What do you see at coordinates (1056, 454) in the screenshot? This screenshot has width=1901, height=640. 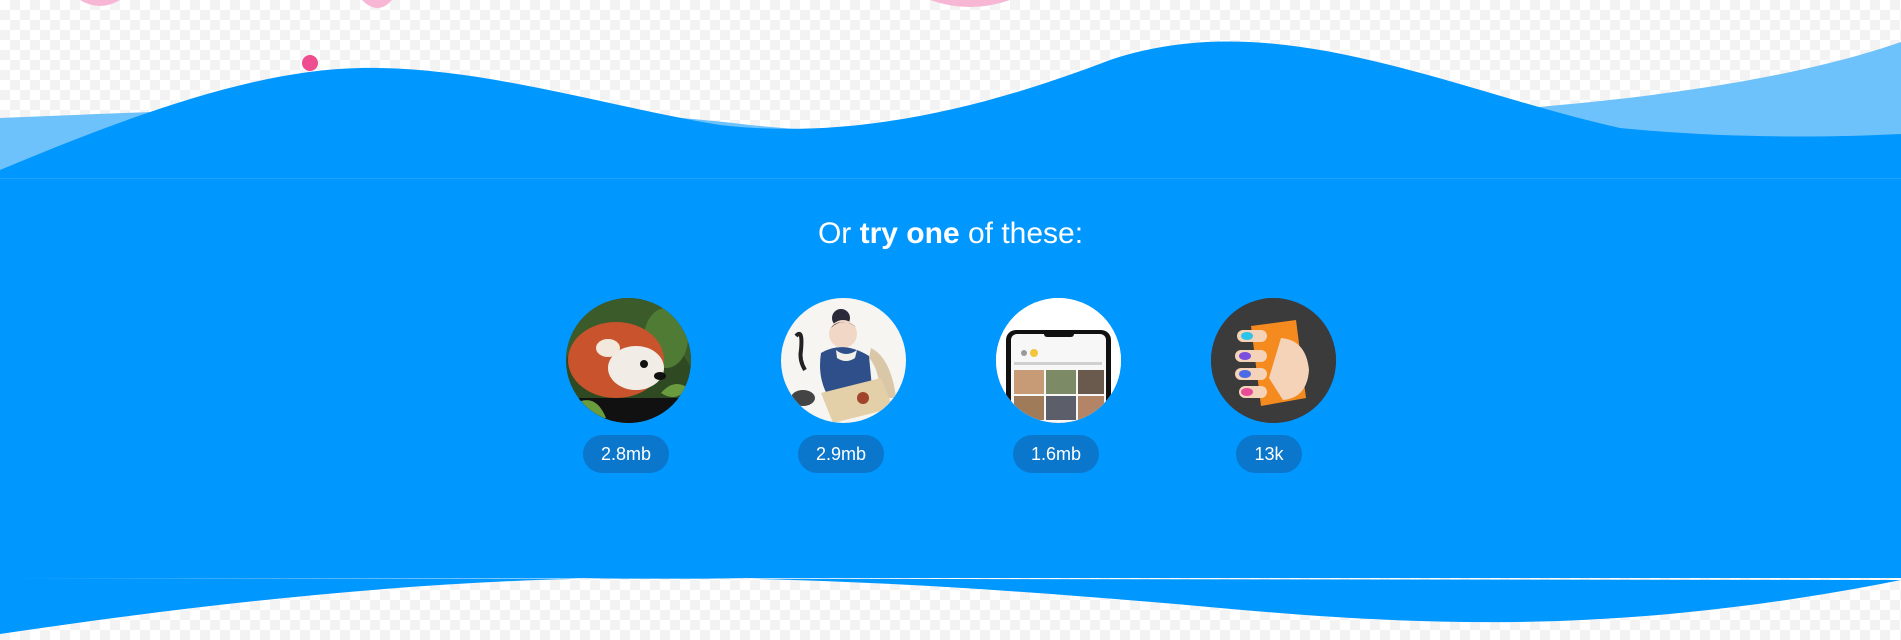 I see `file-size-badge: 1.6mb` at bounding box center [1056, 454].